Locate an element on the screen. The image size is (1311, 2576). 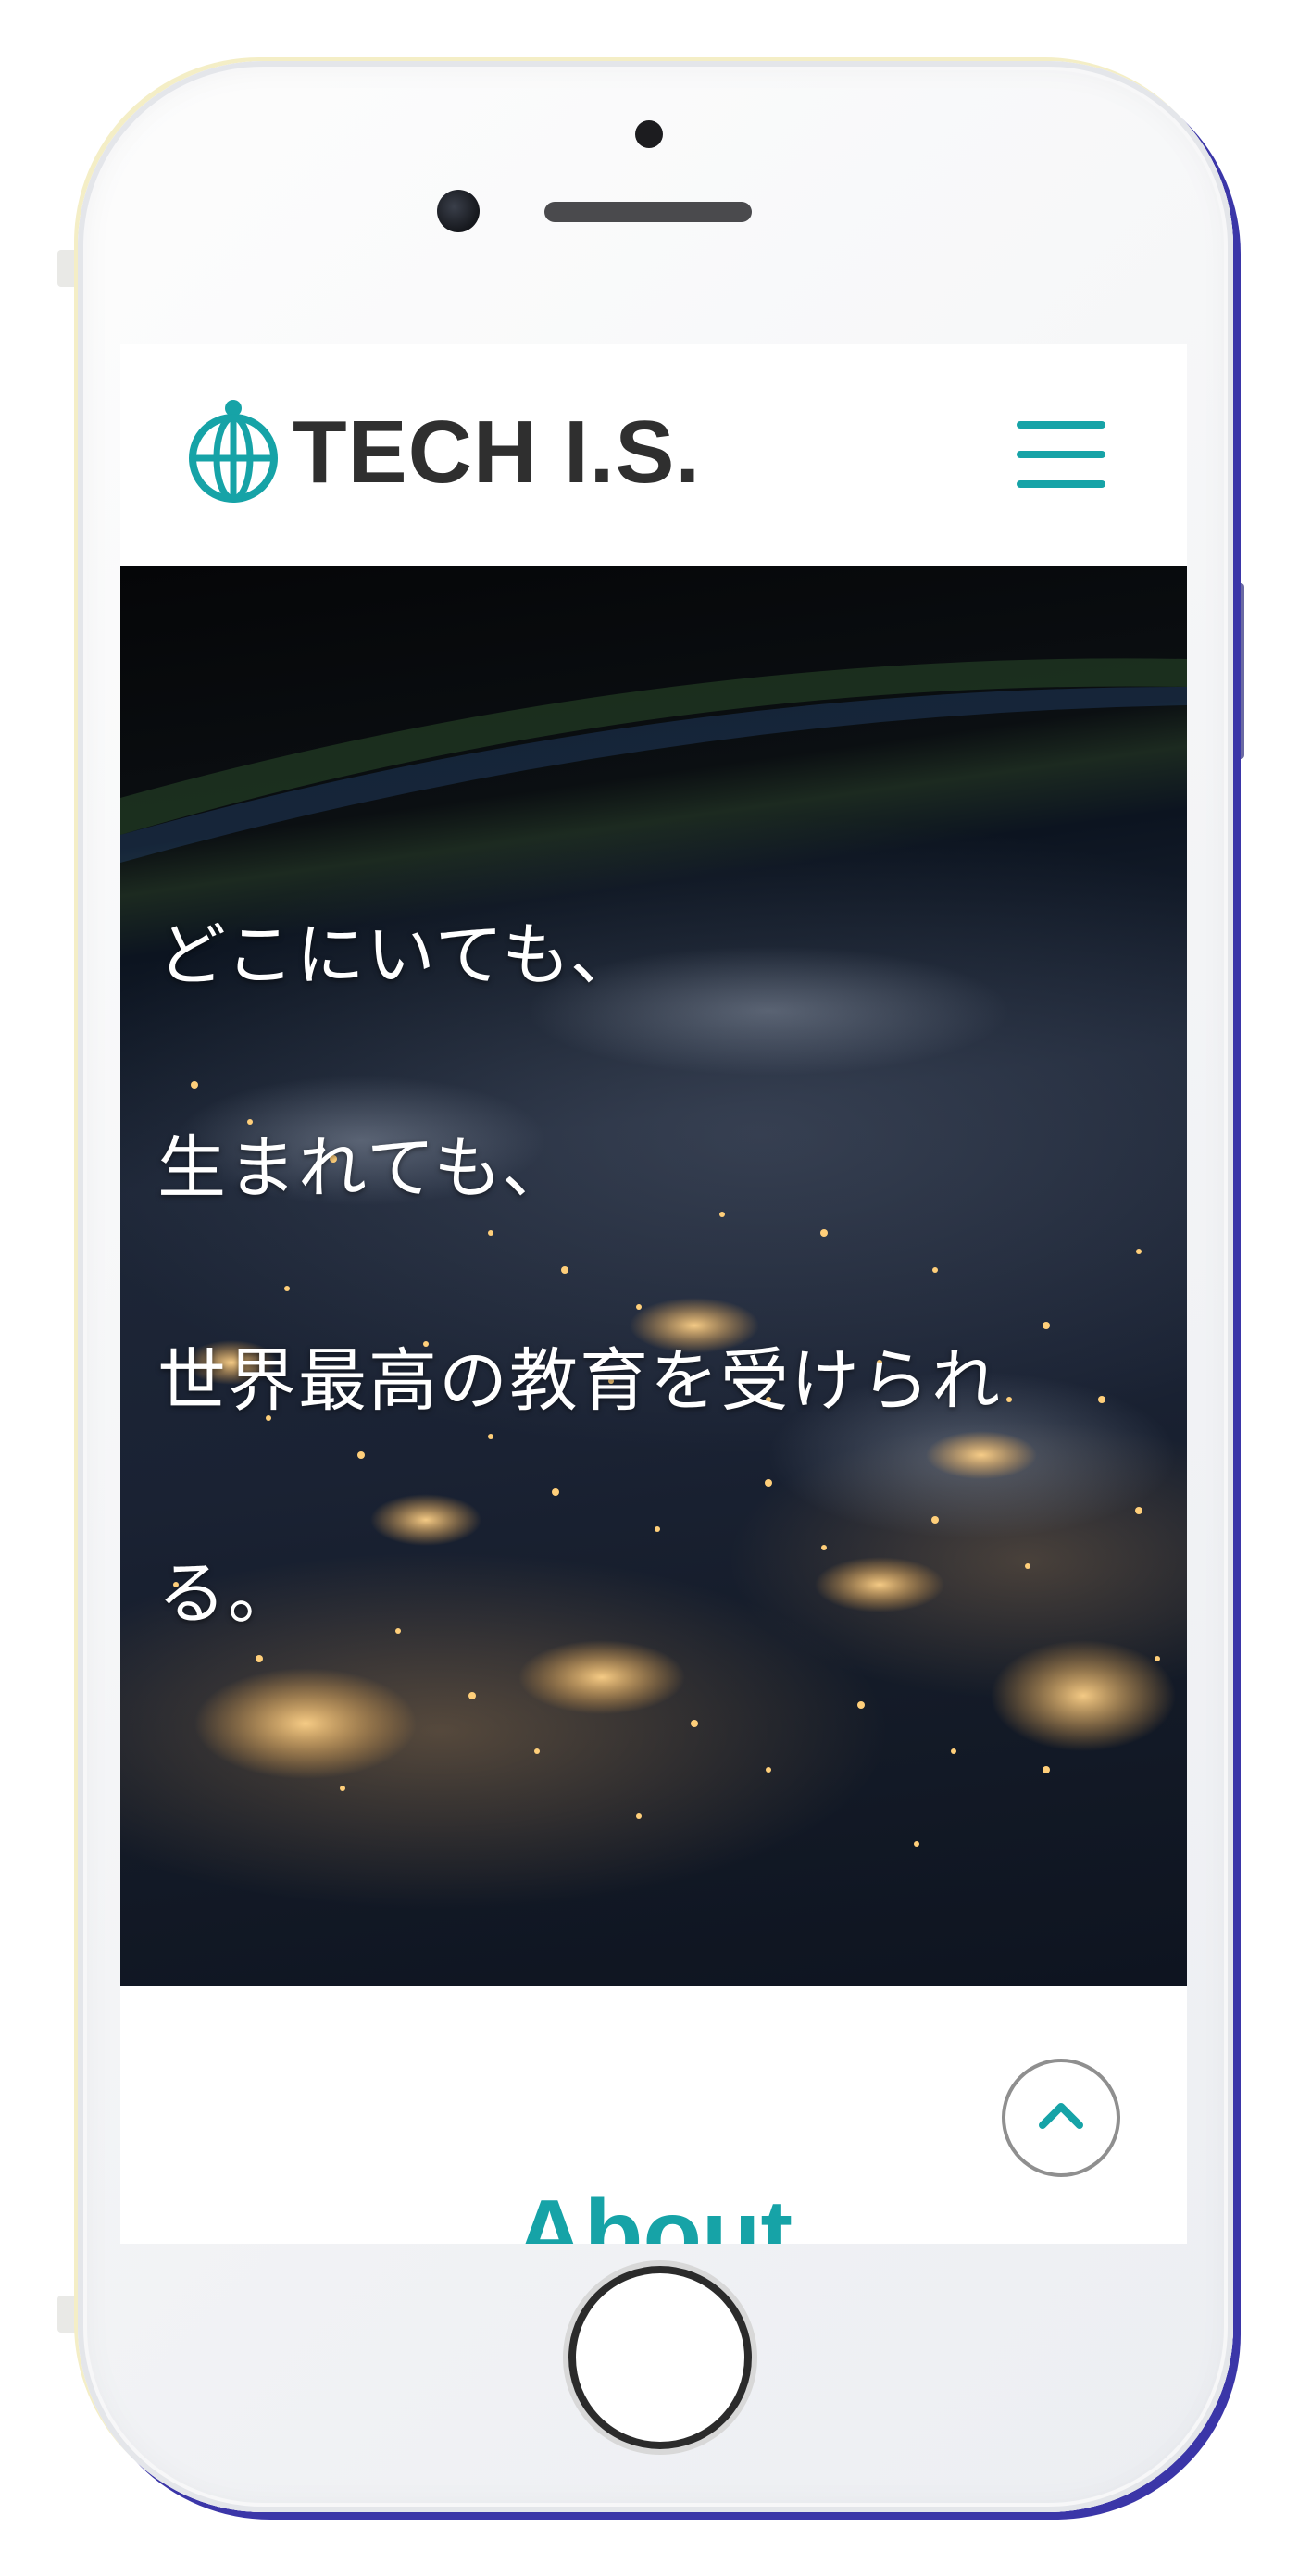
hamburger-menu-icon is located at coordinates (1061, 455).